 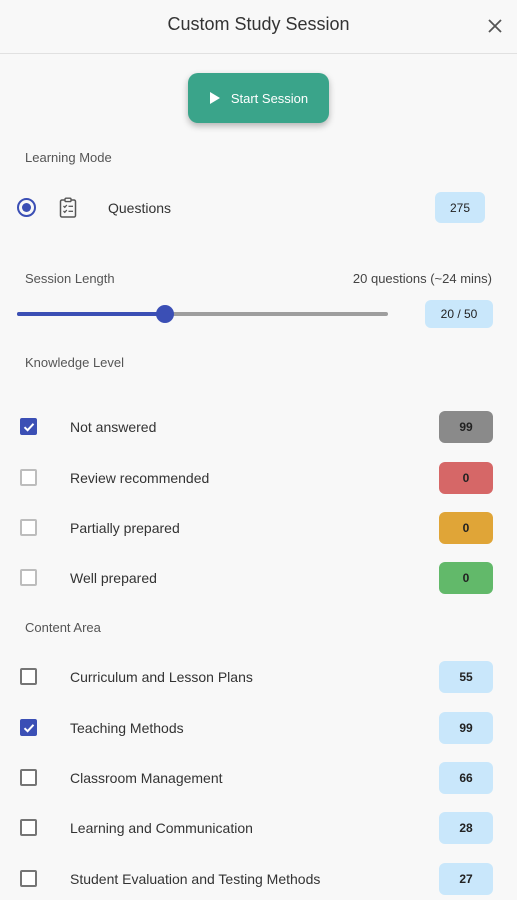 I want to click on knowledge-row-review-recommended: Review recommended 0, so click(x=258, y=478).